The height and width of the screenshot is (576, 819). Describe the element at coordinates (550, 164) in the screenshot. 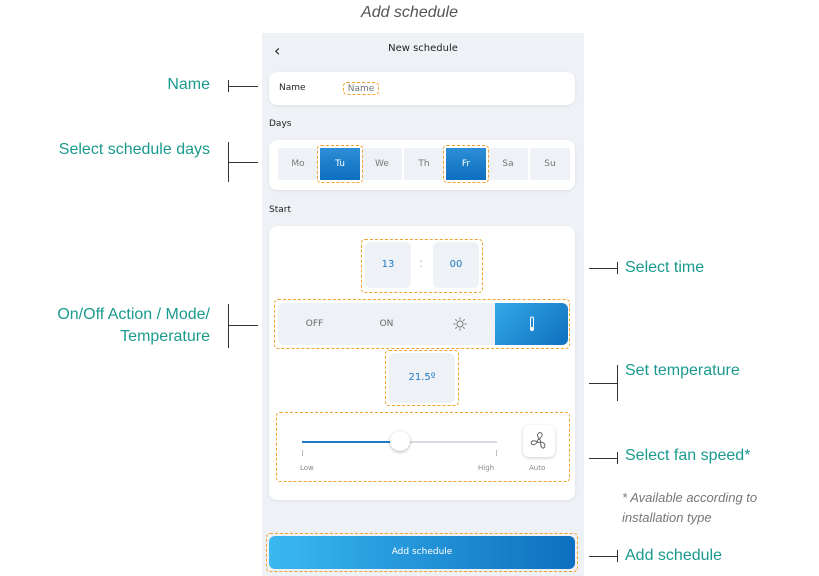

I see `day-su: Su` at that location.